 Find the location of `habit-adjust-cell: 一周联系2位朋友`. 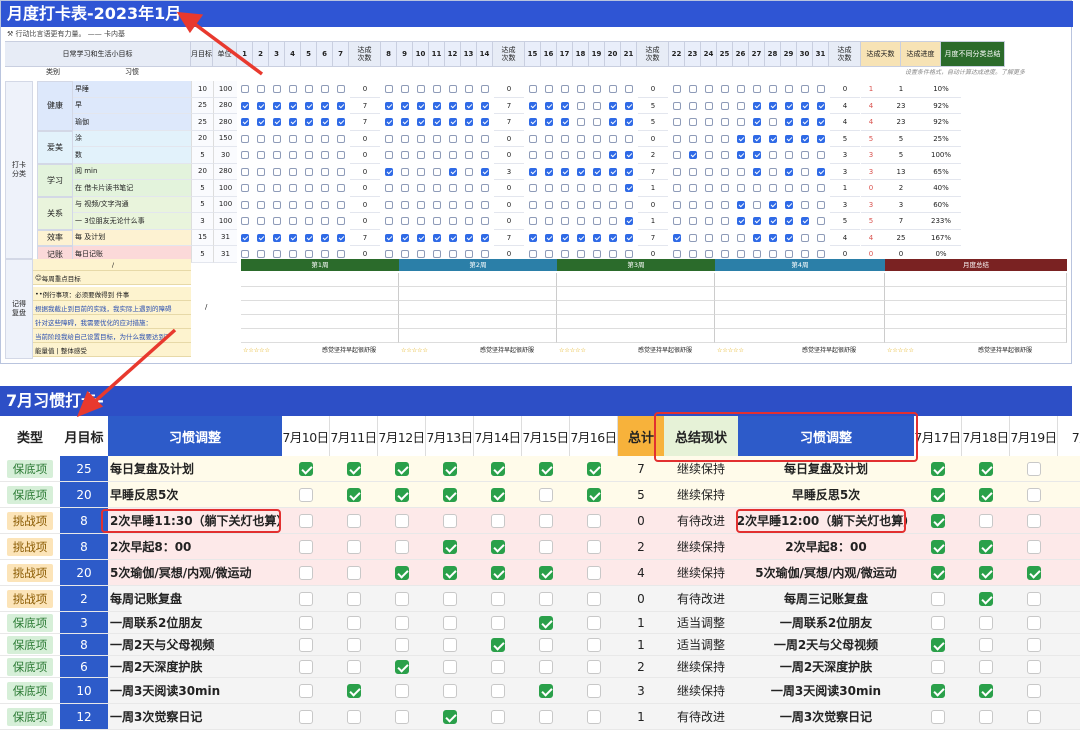

habit-adjust-cell: 一周联系2位朋友 is located at coordinates (826, 622).